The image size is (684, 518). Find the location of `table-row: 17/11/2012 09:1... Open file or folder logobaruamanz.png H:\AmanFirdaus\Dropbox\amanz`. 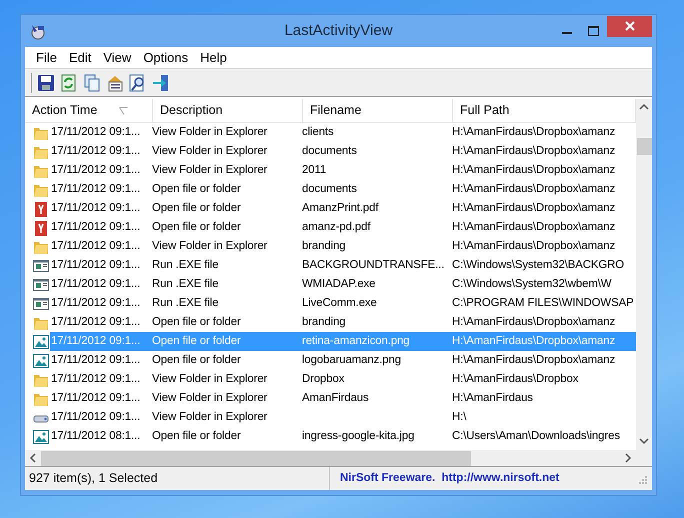

table-row: 17/11/2012 09:1... Open file or folder logobaruamanz.png H:\AmanFirdaus\Dropbox\amanz is located at coordinates (343, 360).